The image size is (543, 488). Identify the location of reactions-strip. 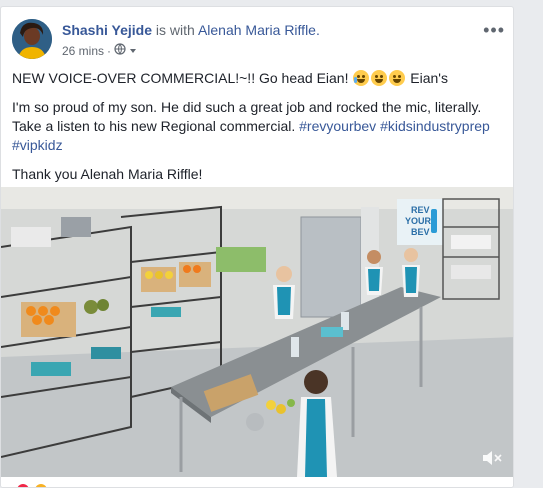
(257, 482).